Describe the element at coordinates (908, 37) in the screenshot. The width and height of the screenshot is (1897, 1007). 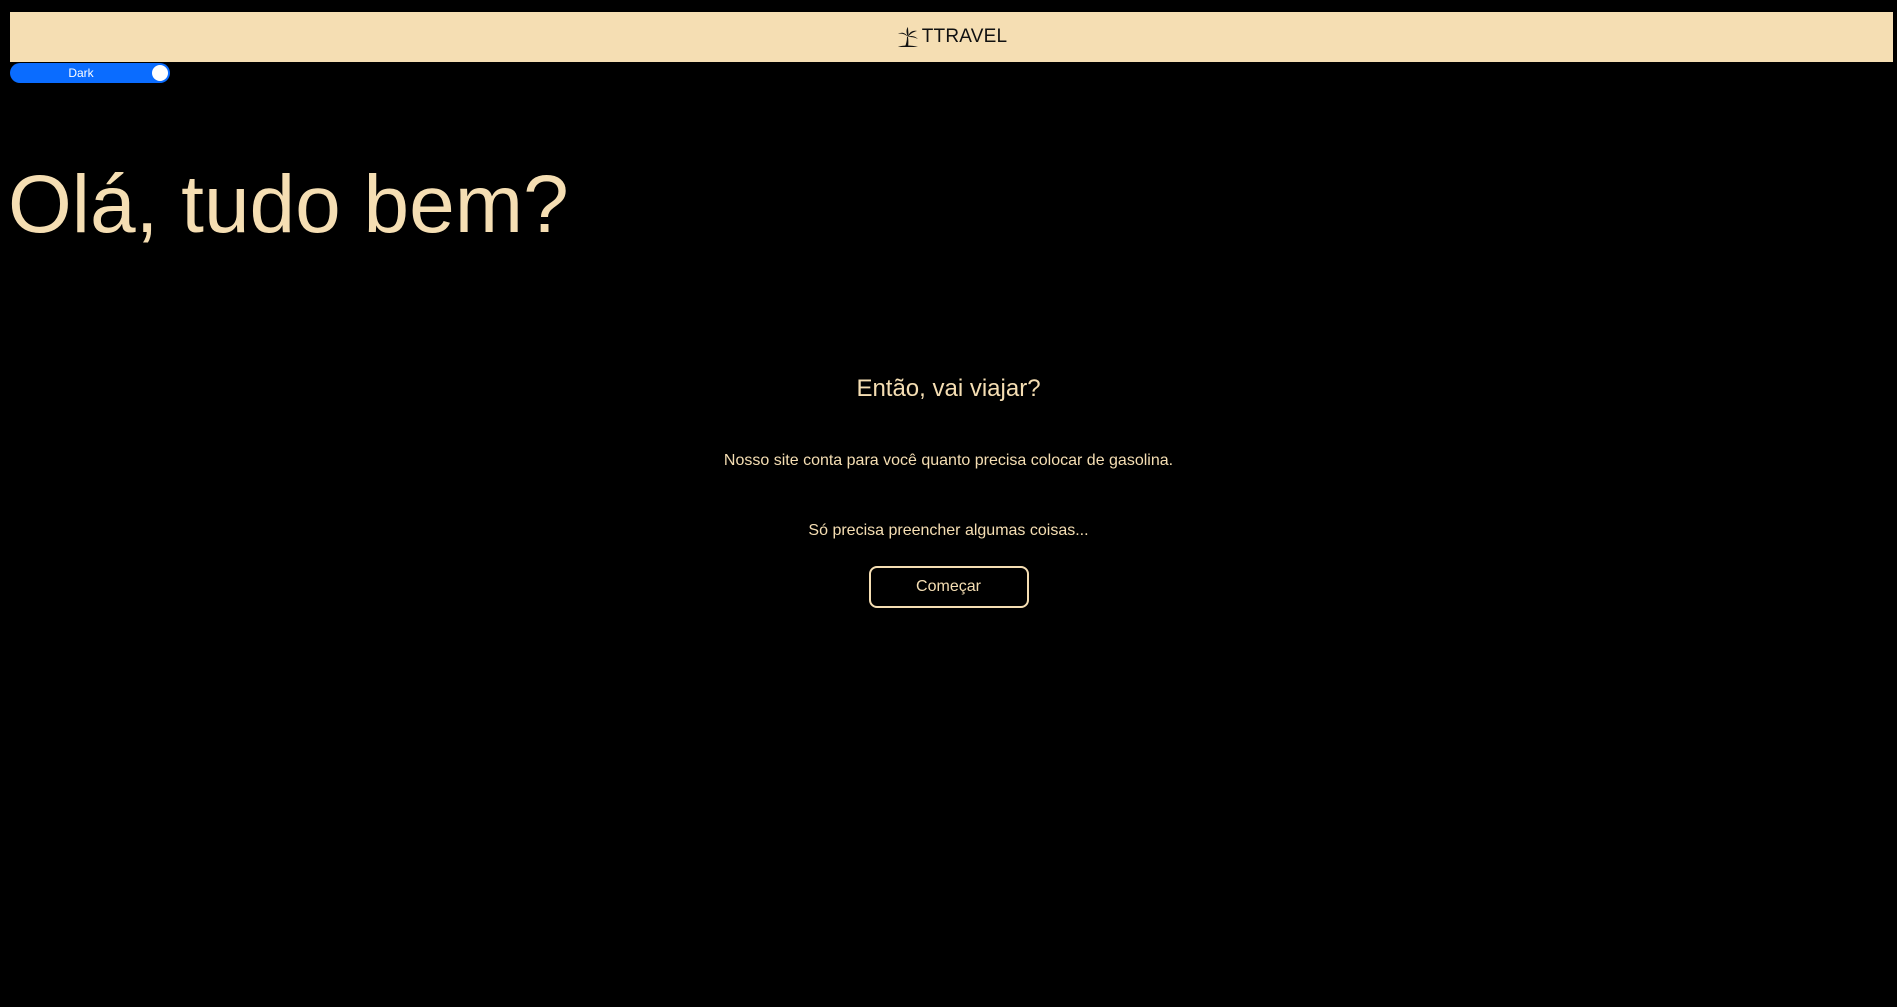
I see `palm-island-icon` at that location.